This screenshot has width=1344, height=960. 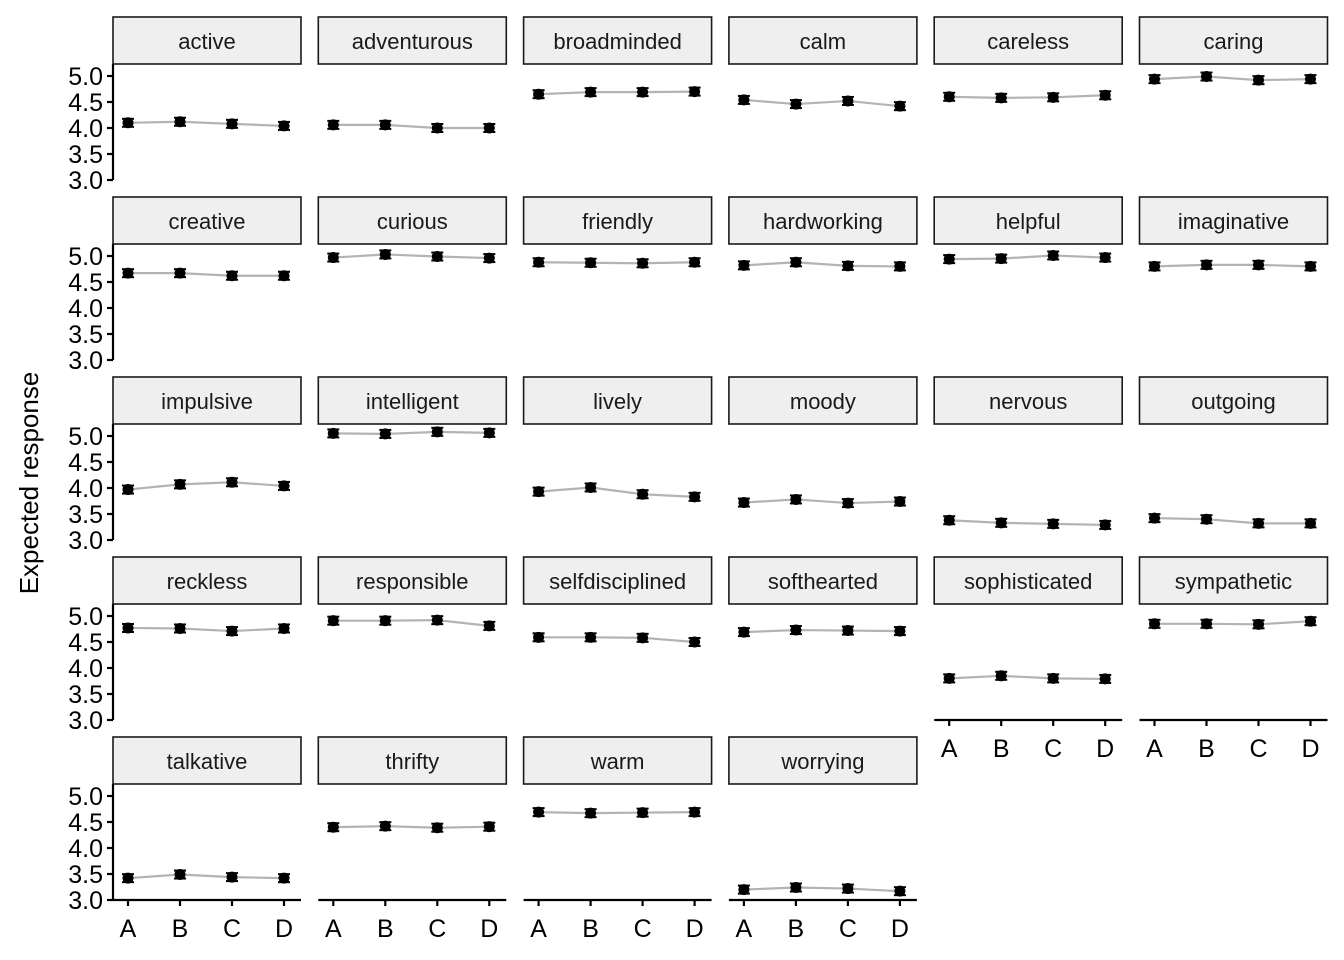 I want to click on y-tick-label: 5.0, so click(x=85, y=617).